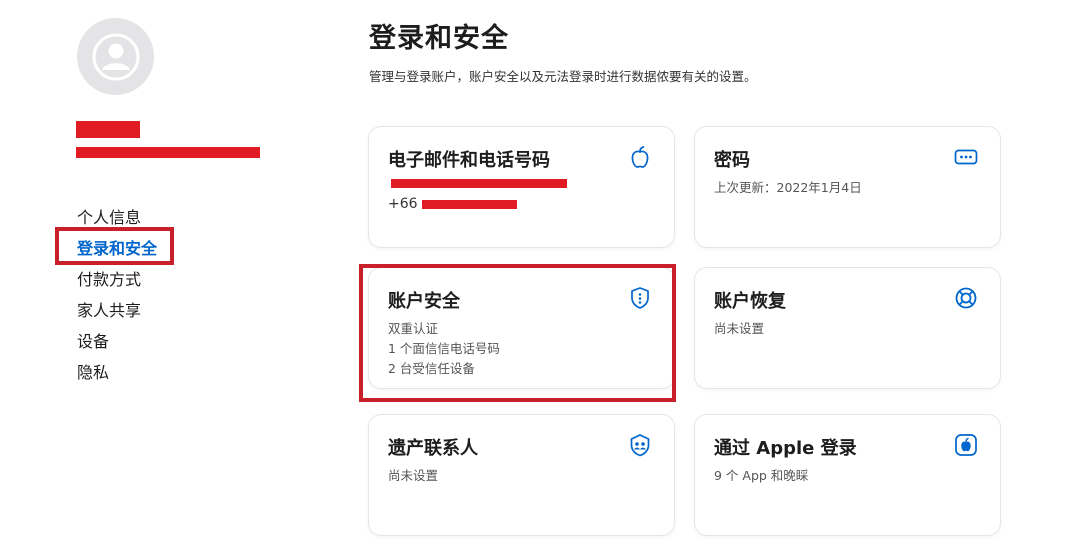 Image resolution: width=1090 pixels, height=545 pixels. What do you see at coordinates (563, 76) in the screenshot?
I see `page-subtitle: 管理与登录账户，账户安全以及元法登录时进行数据侬要有关的设置。` at bounding box center [563, 76].